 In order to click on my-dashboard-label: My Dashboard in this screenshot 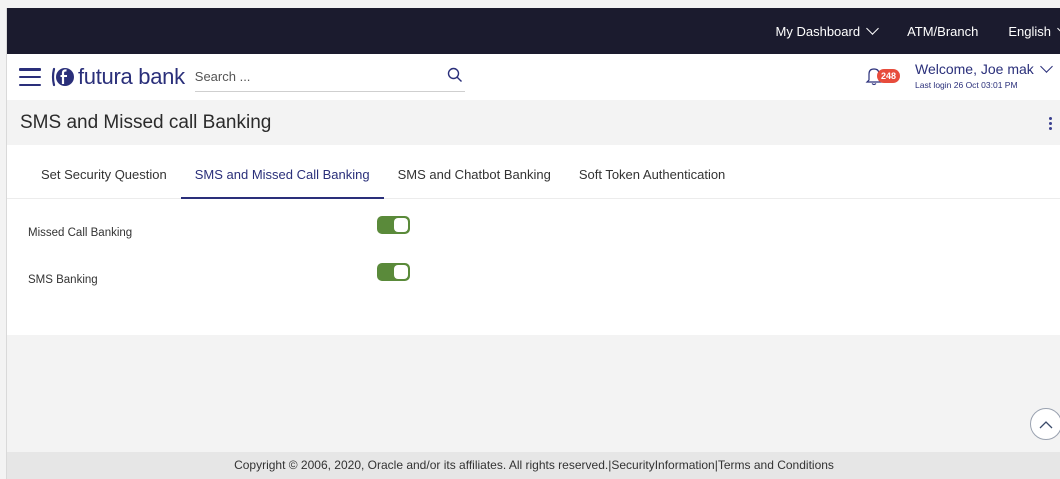, I will do `click(818, 31)`.